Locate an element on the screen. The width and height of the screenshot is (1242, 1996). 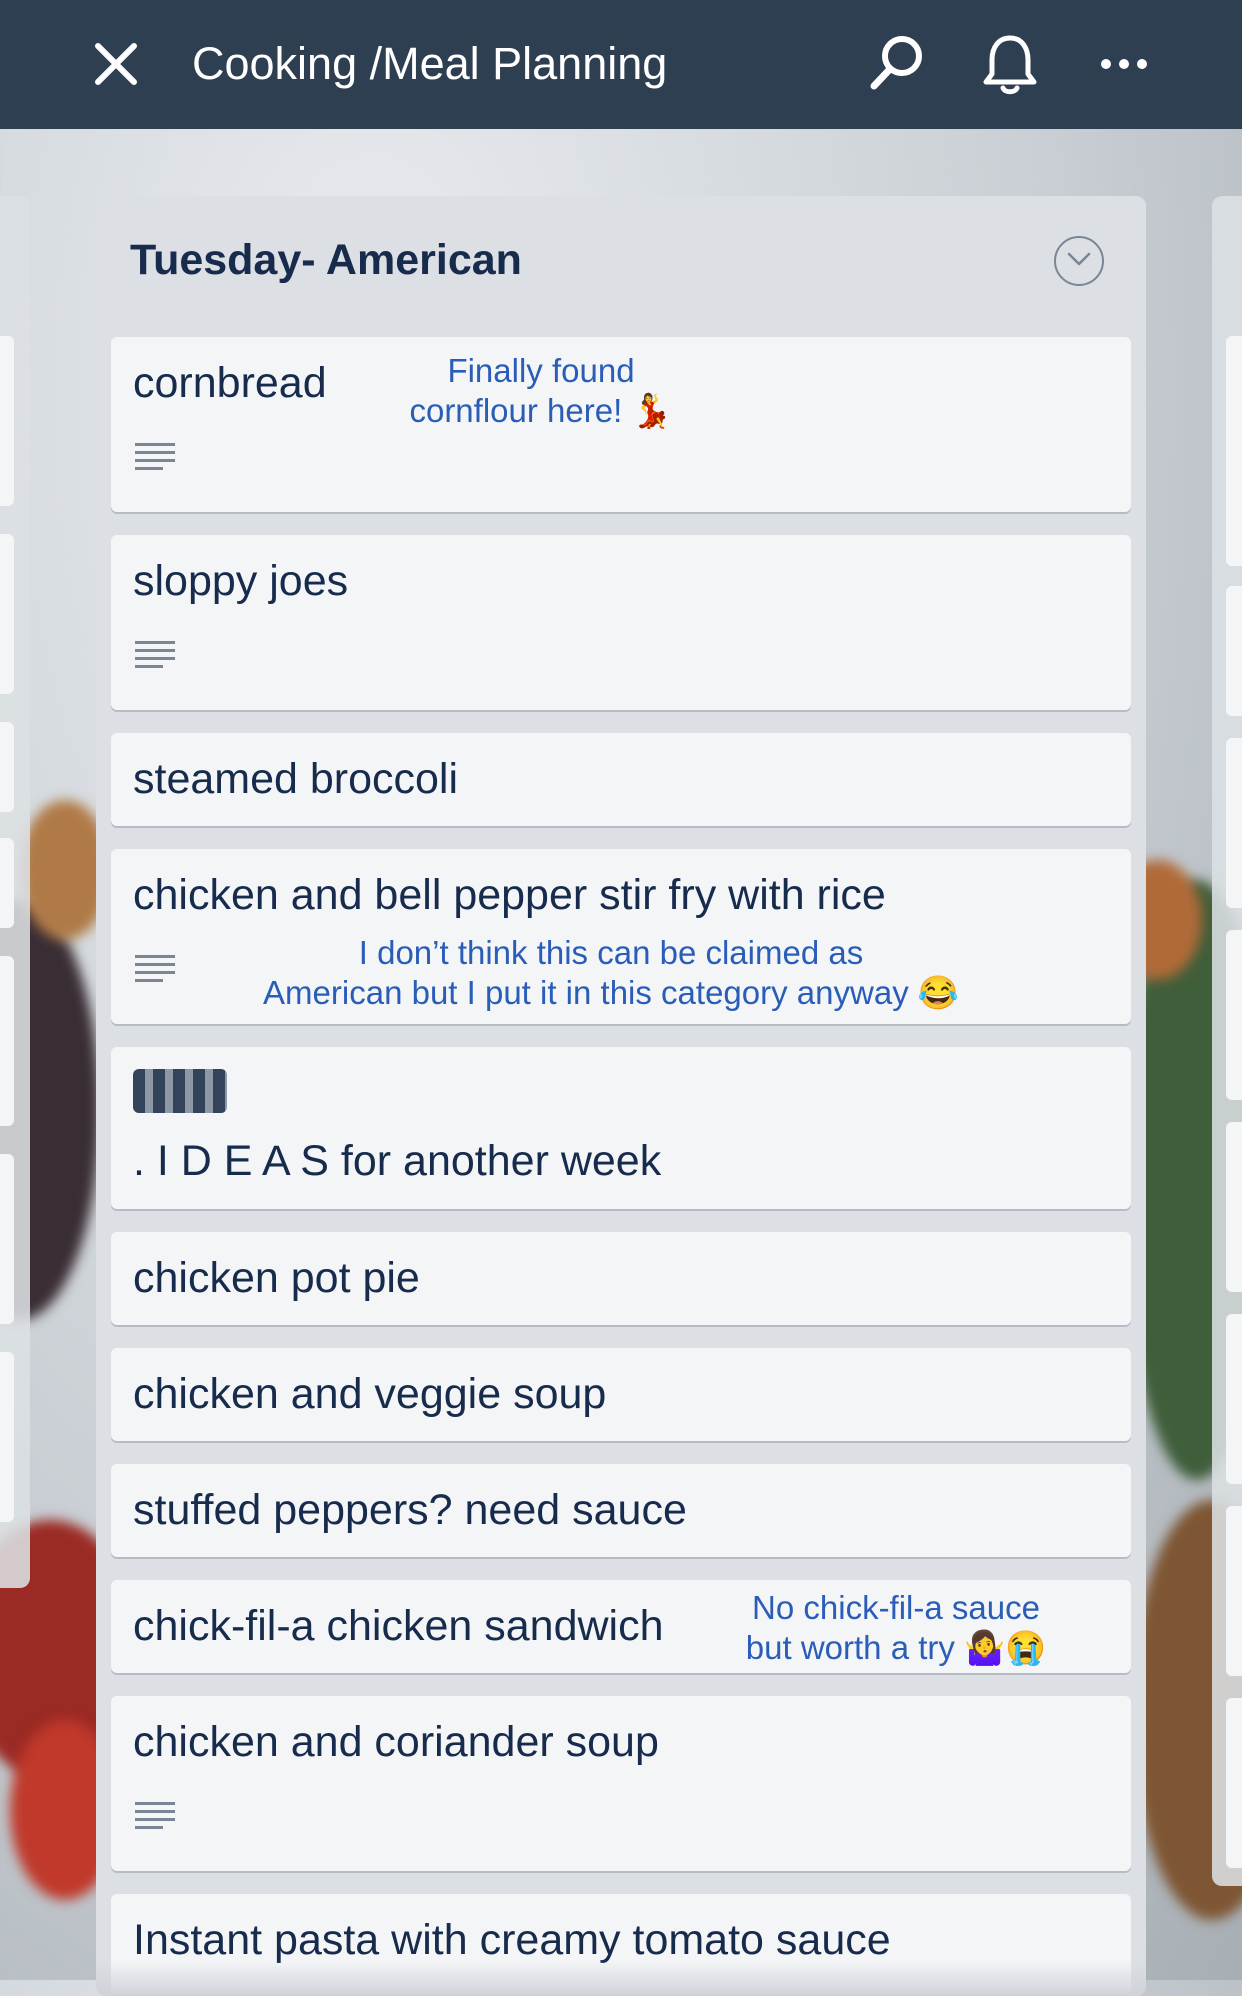
card-ideas-divider: . I D E A S for another week is located at coordinates (621, 1128).